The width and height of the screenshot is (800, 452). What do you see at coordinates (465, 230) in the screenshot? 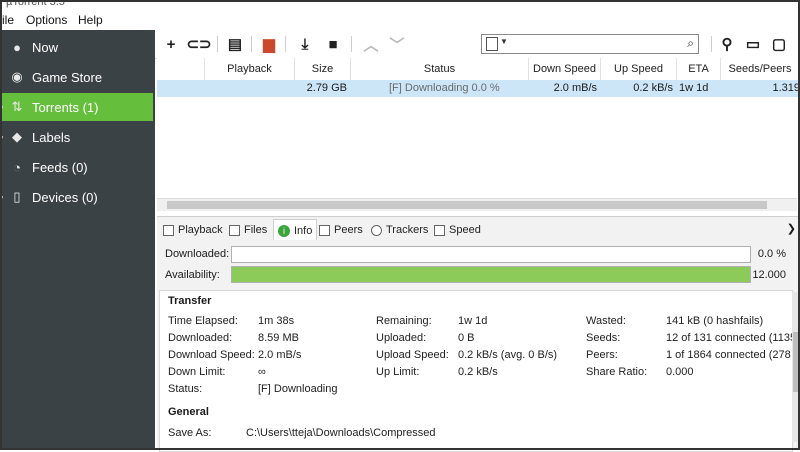
I see `tab-label: Speed` at bounding box center [465, 230].